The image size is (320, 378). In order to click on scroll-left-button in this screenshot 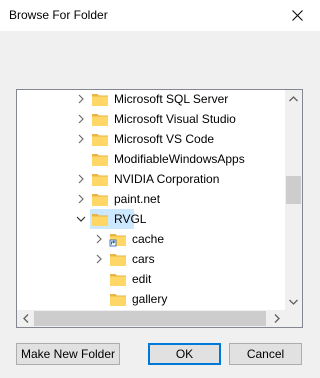, I will do `click(25, 318)`.